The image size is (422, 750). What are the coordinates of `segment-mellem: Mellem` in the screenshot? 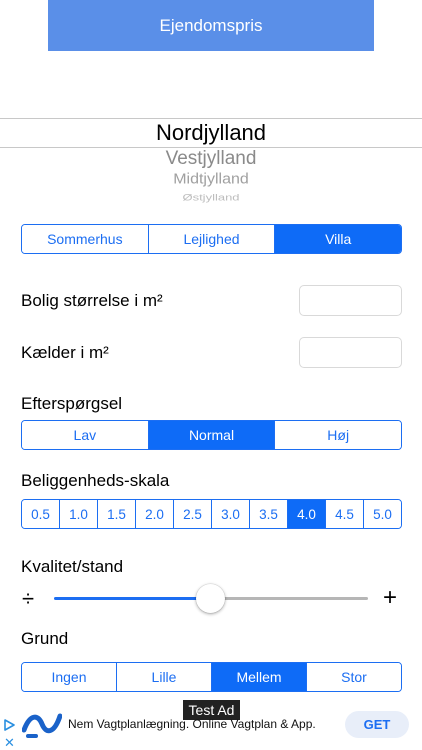 It's located at (258, 677).